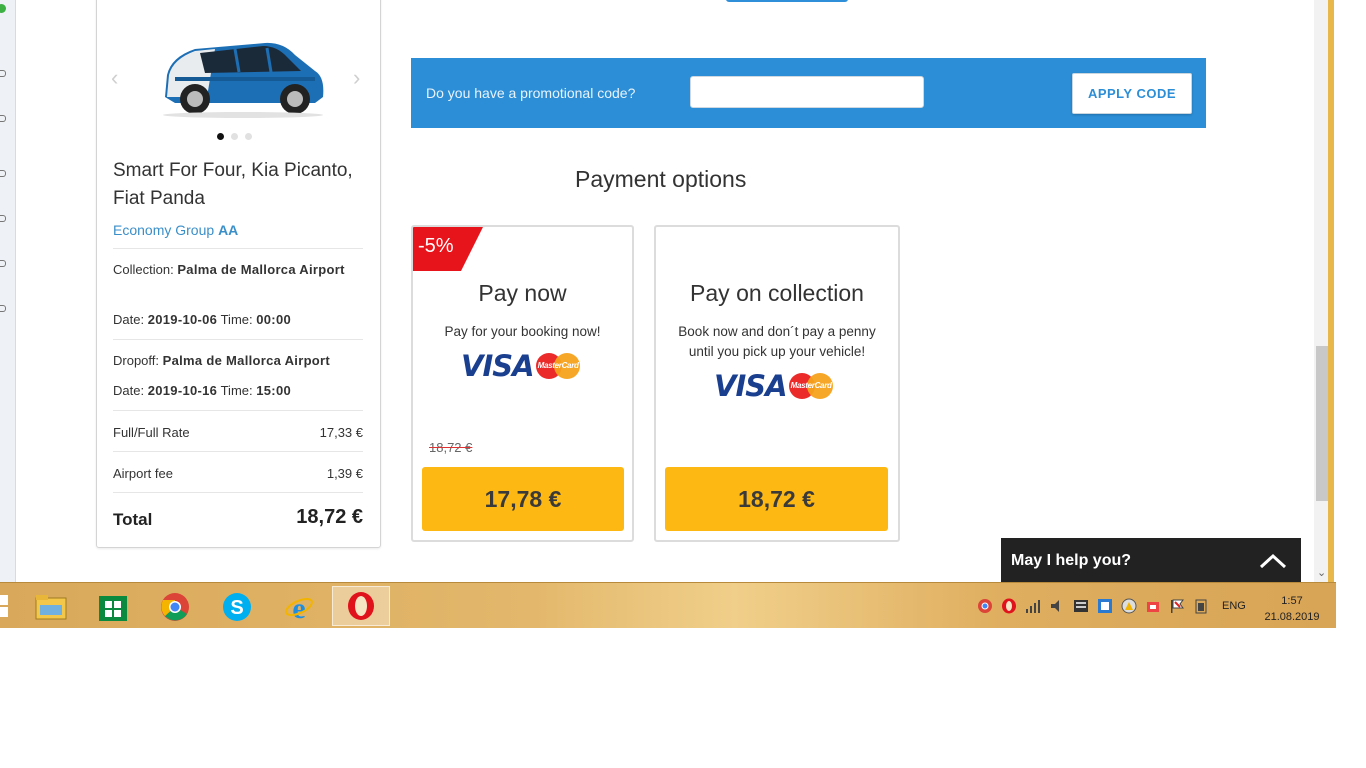 This screenshot has height=768, width=1366. What do you see at coordinates (1273, 561) in the screenshot?
I see `chevron-up-icon` at bounding box center [1273, 561].